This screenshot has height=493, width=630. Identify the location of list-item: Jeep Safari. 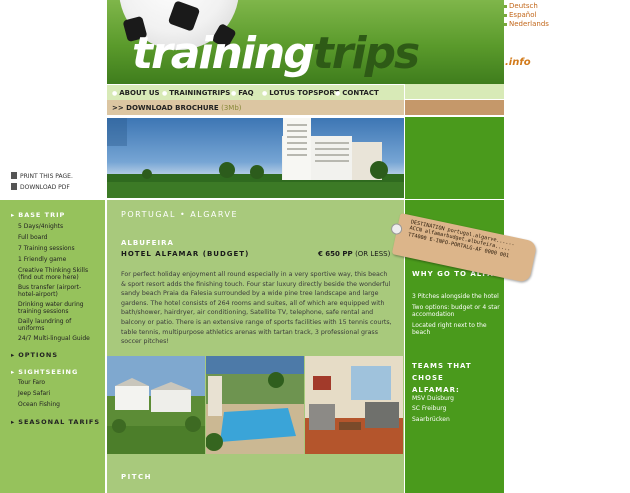
(34, 393).